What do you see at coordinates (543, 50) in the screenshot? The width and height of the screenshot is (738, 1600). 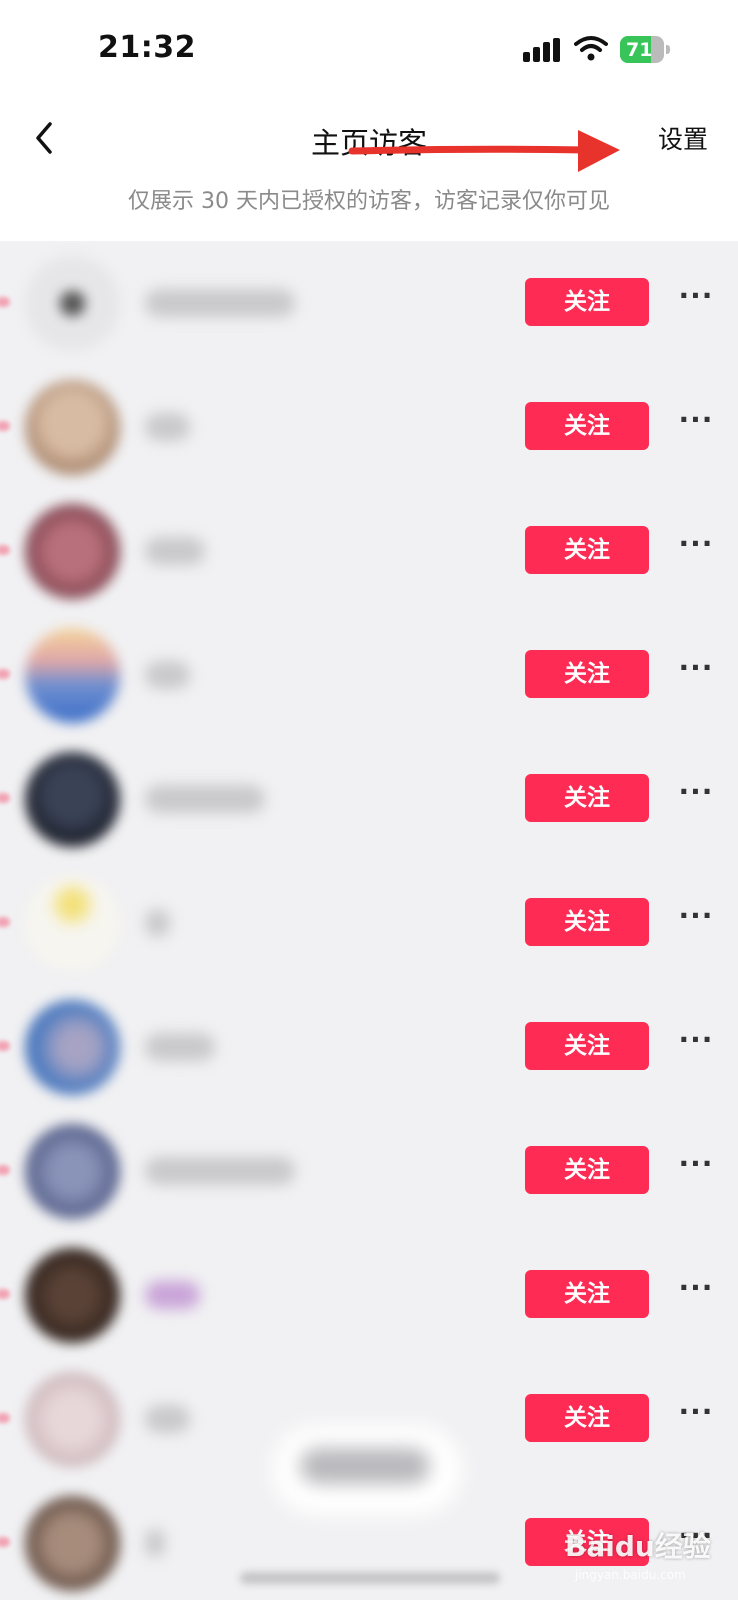 I see `signal-icon` at bounding box center [543, 50].